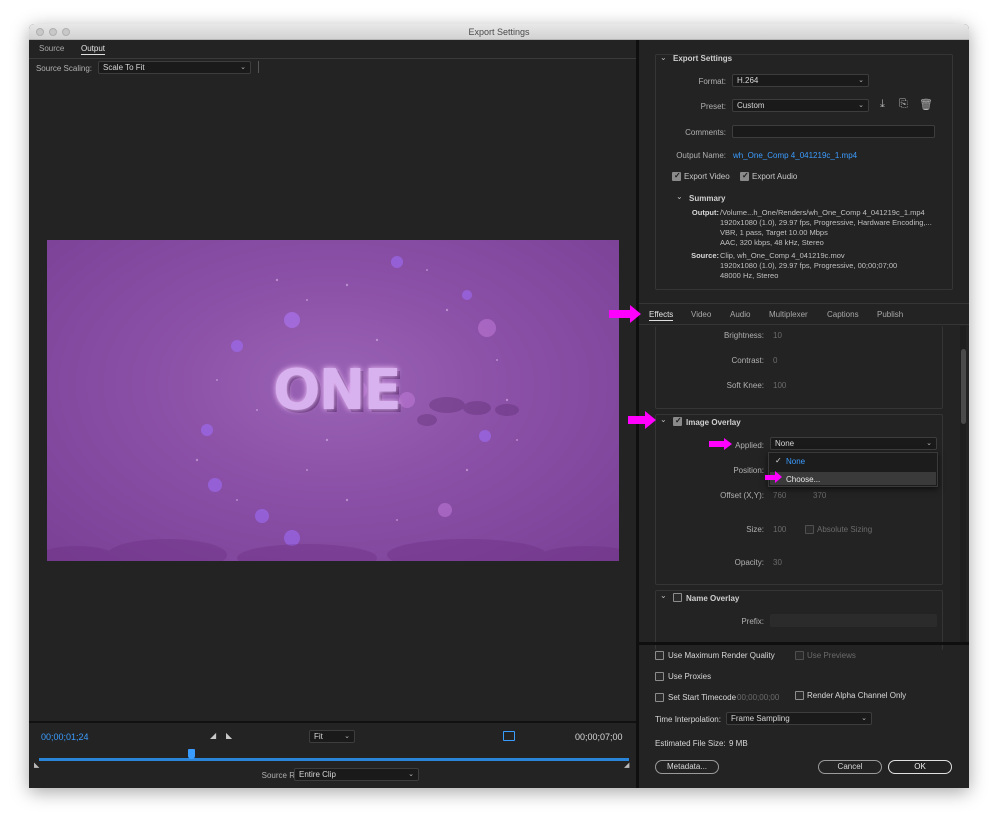  Describe the element at coordinates (779, 529) in the screenshot. I see `size-value: 100` at that location.